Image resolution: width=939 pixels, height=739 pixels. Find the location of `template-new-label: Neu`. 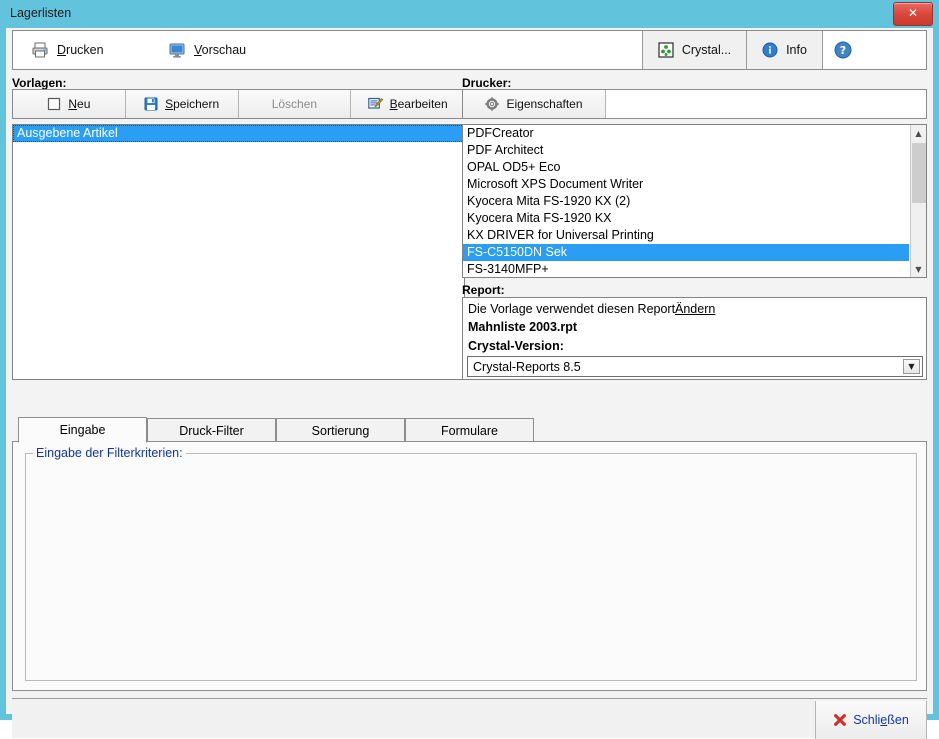

template-new-label: Neu is located at coordinates (79, 104).